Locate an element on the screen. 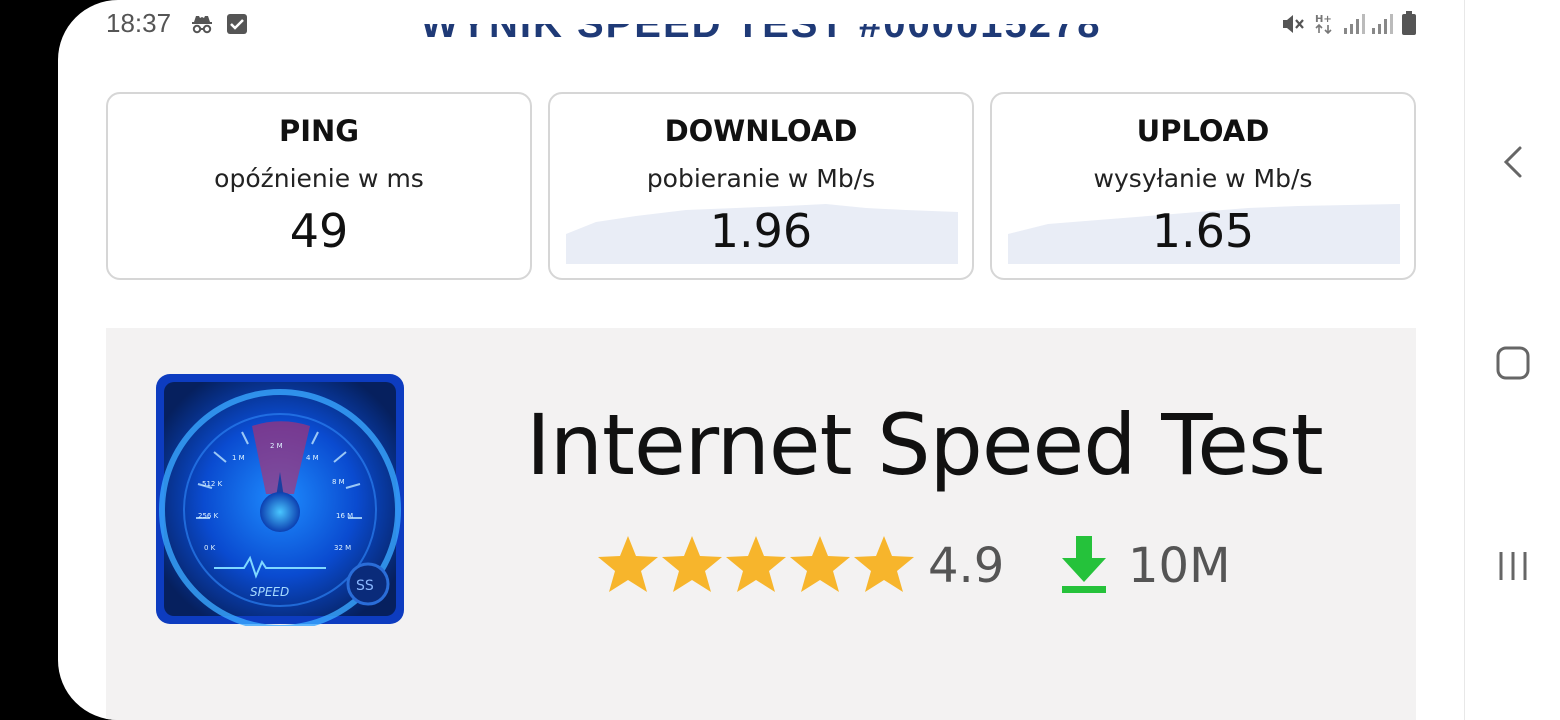  download-arrow-icon is located at coordinates (1084, 567).